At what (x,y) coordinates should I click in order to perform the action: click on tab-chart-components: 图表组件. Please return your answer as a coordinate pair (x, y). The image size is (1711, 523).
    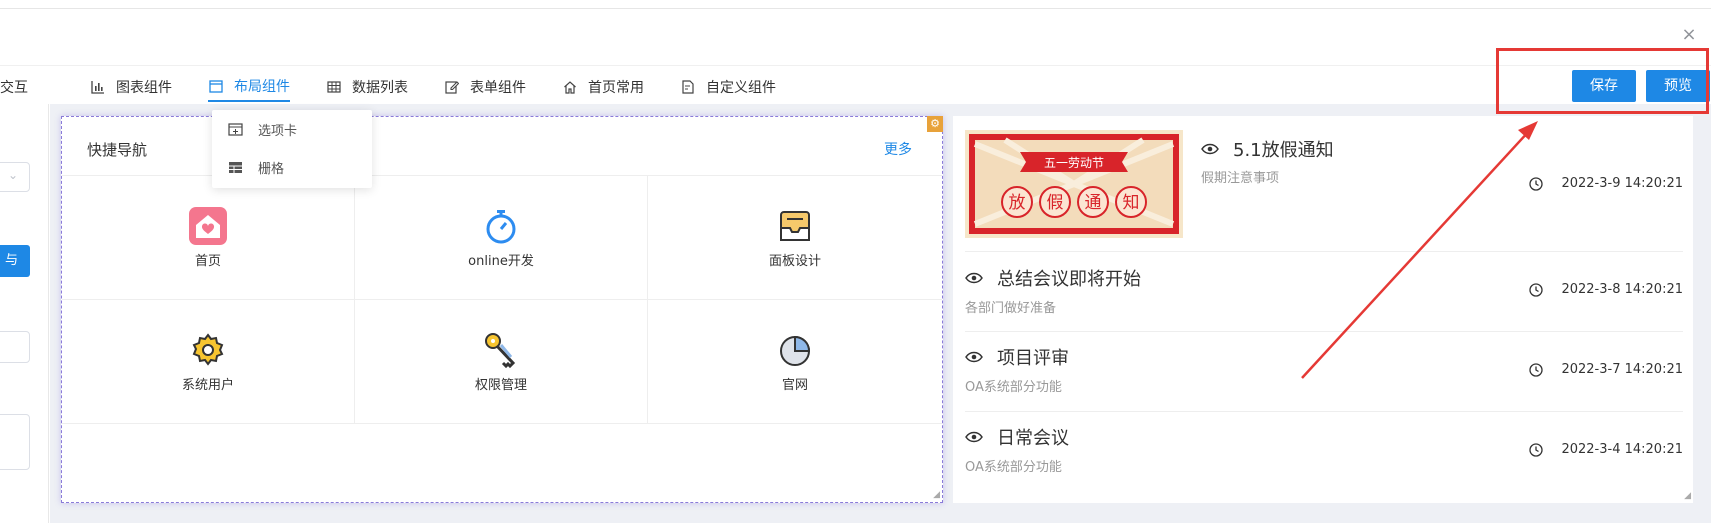
    Looking at the image, I should click on (131, 87).